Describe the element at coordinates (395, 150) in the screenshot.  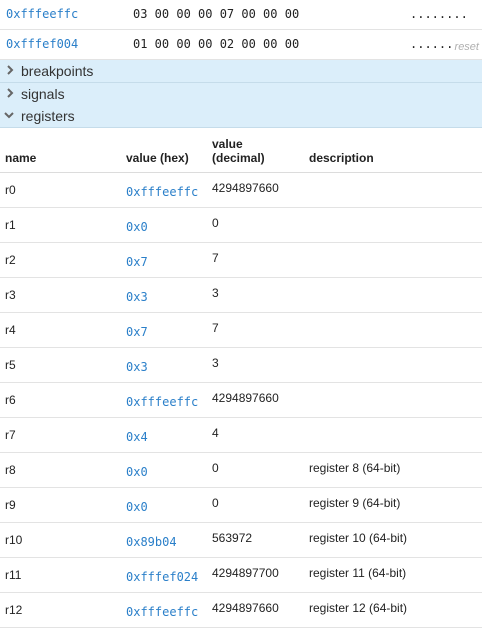
I see `header-description: description` at that location.